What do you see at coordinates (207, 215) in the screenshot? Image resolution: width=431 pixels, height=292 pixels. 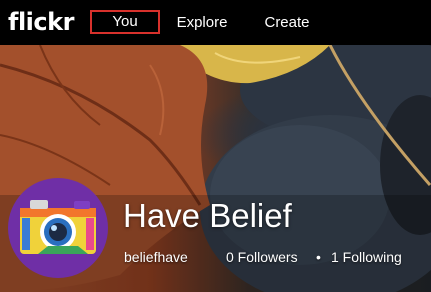 I see `profile-display-name: Have Belief` at bounding box center [207, 215].